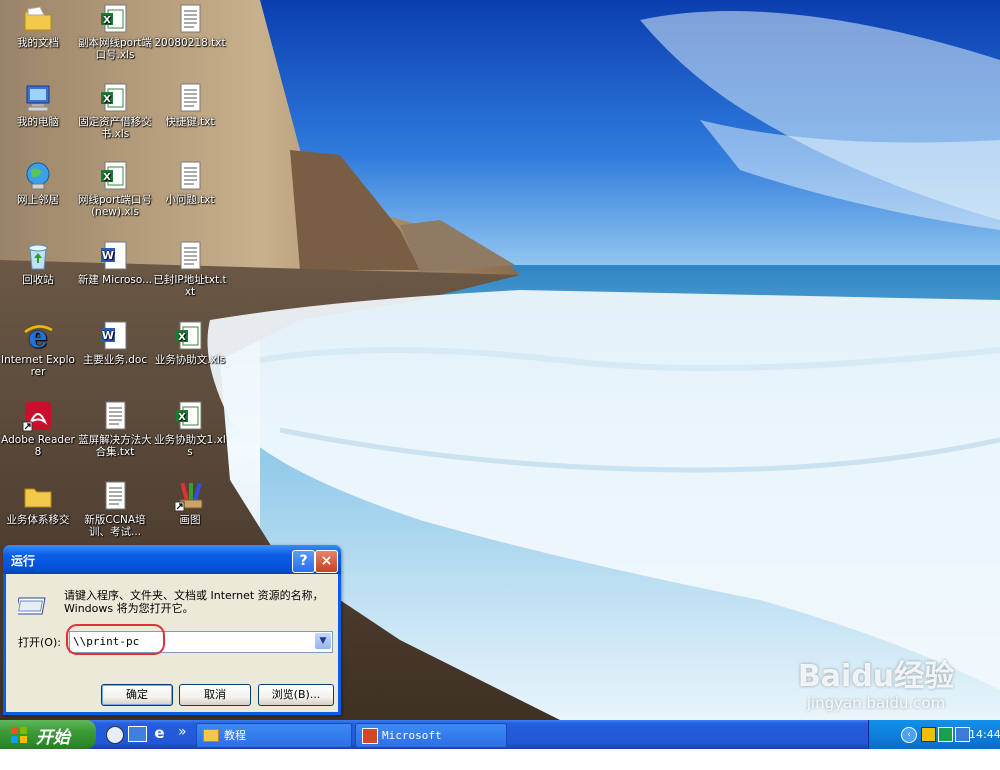  Describe the element at coordinates (190, 496) in the screenshot. I see `paint-icon` at that location.